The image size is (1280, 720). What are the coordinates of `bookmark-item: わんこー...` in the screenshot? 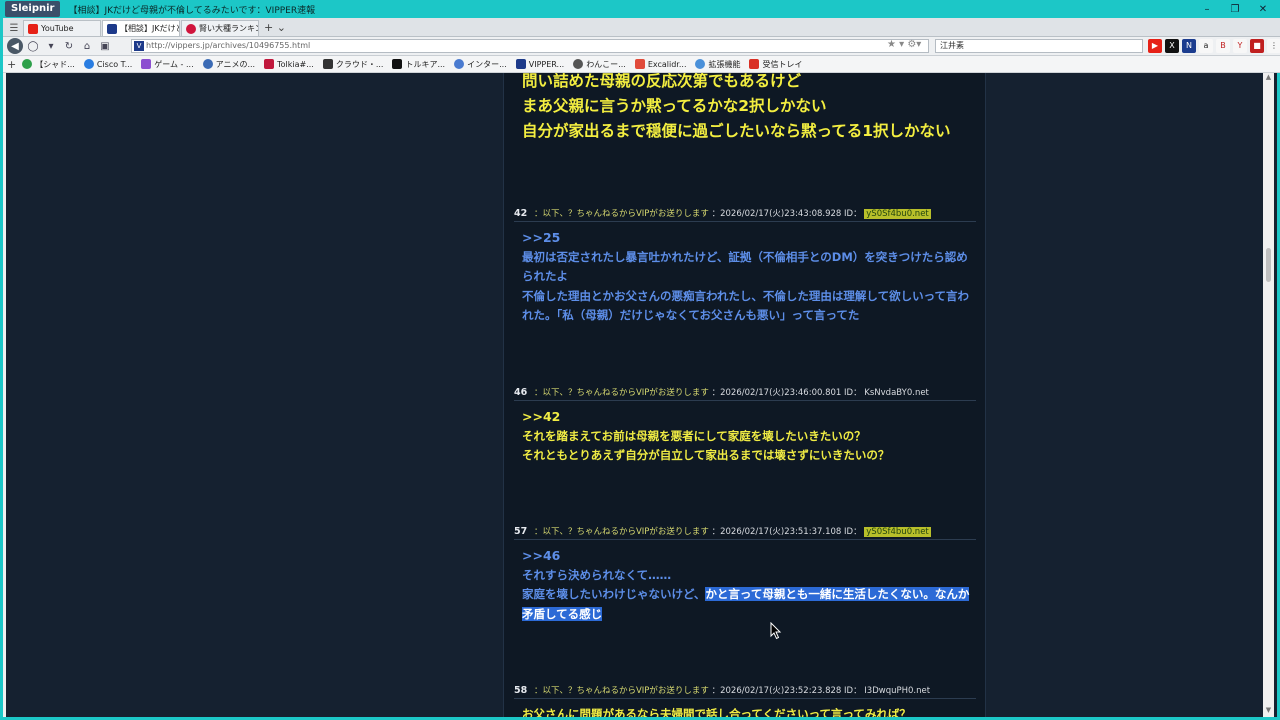 It's located at (599, 64).